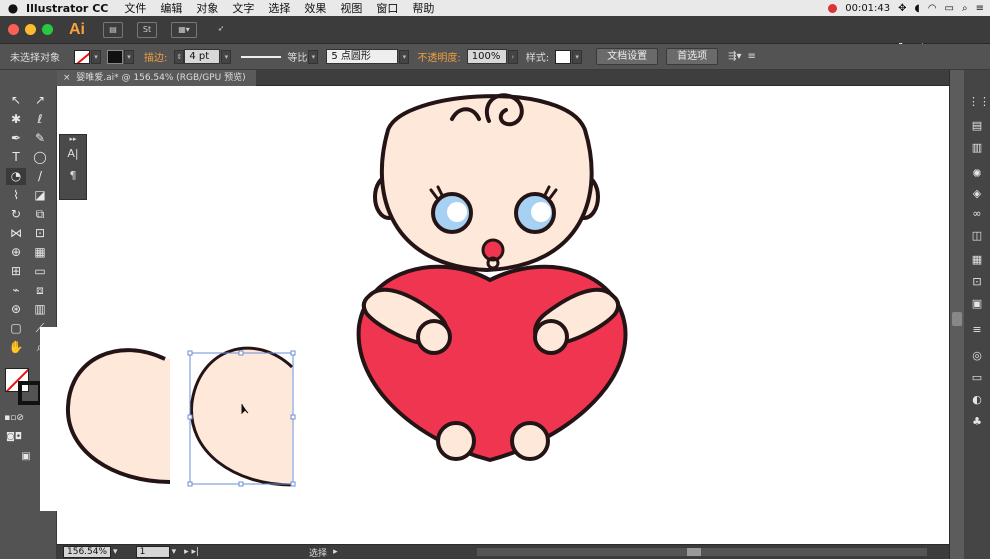  Describe the element at coordinates (155, 56) in the screenshot. I see `stroke-label: 描边:` at that location.